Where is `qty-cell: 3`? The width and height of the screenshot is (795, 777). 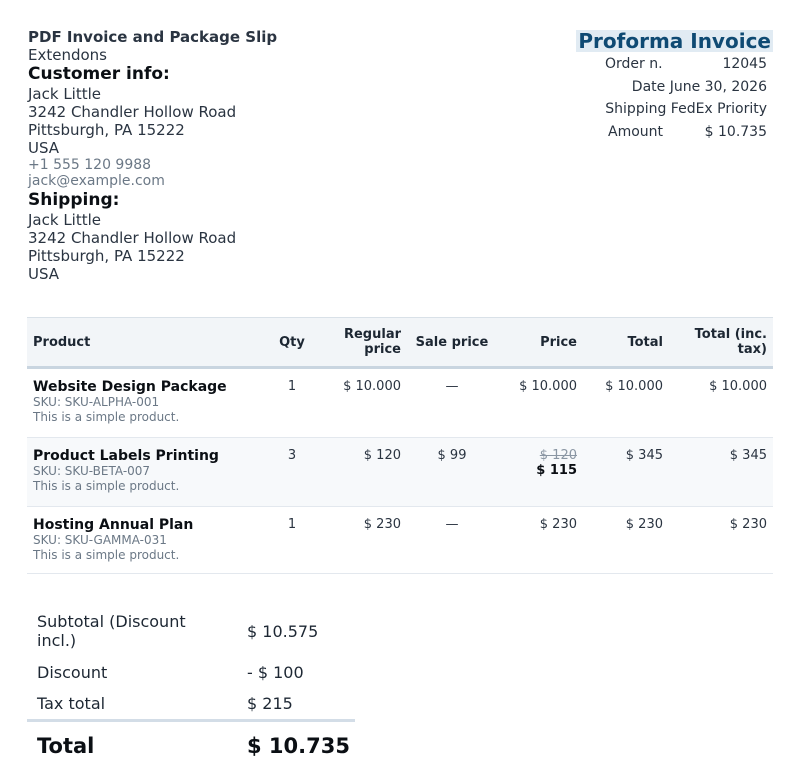 qty-cell: 3 is located at coordinates (292, 472).